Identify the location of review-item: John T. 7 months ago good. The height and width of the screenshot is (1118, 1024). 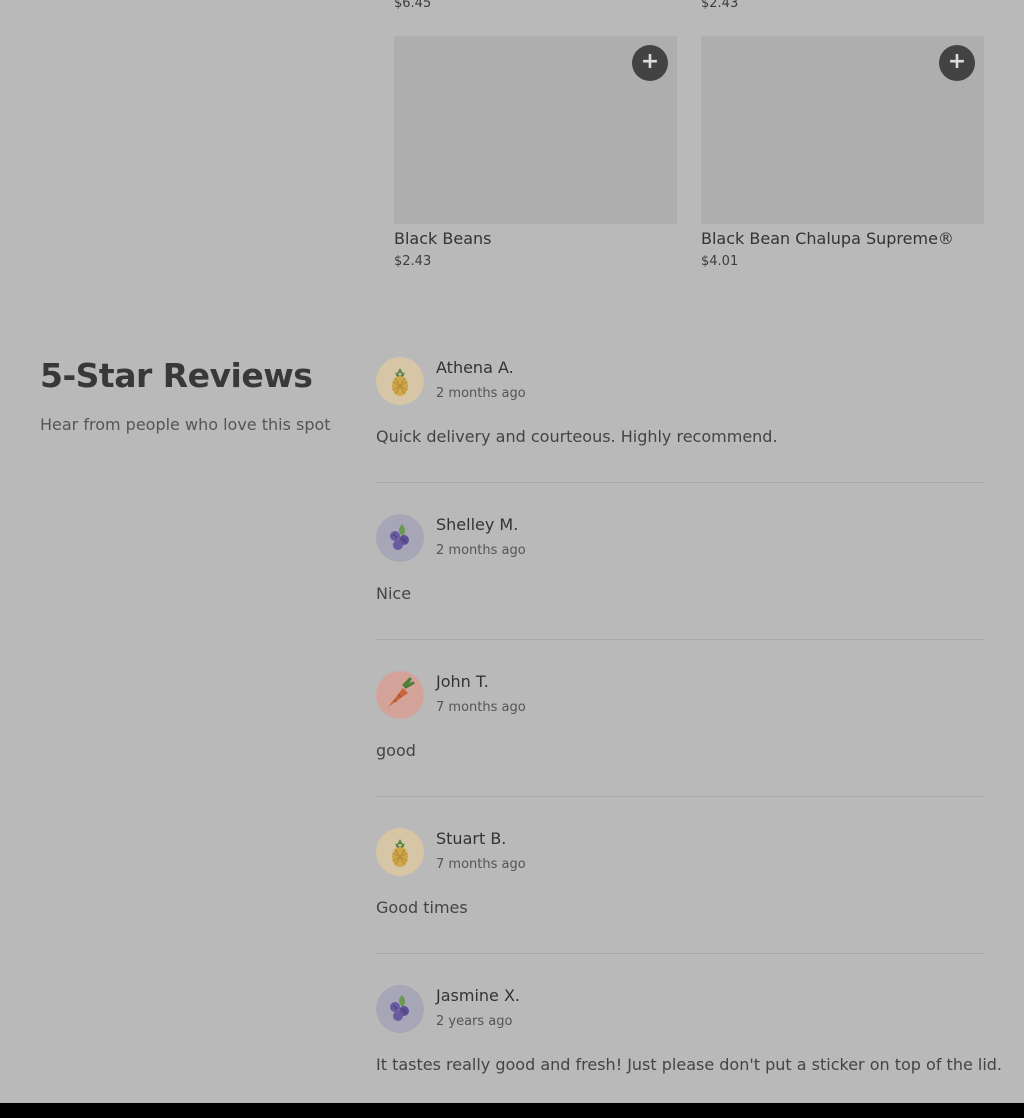
(680, 733).